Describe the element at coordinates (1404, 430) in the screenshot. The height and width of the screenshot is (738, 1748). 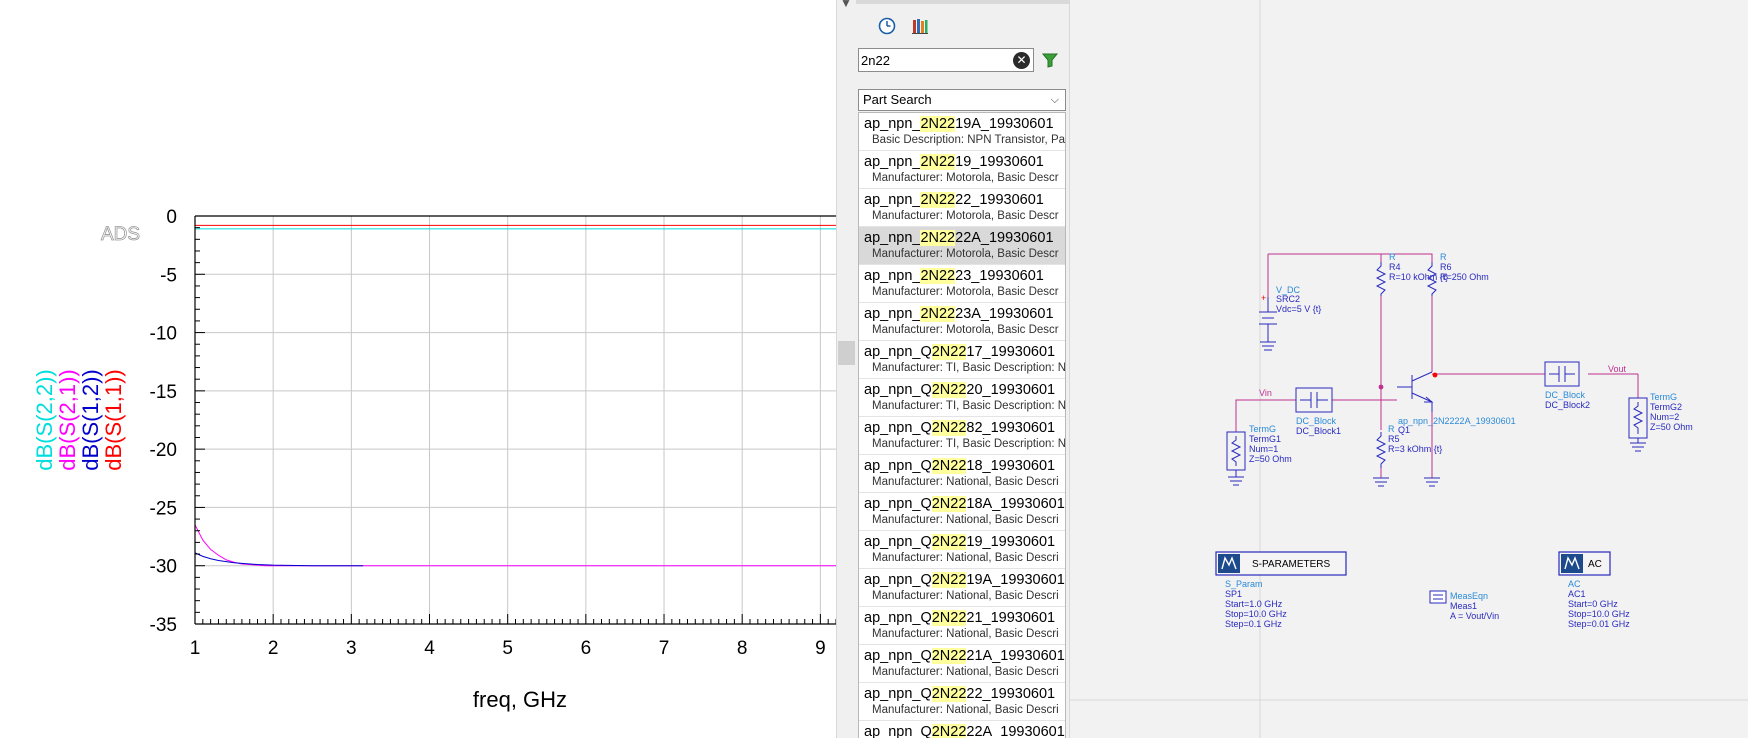
I see `q1-name: Q1` at that location.